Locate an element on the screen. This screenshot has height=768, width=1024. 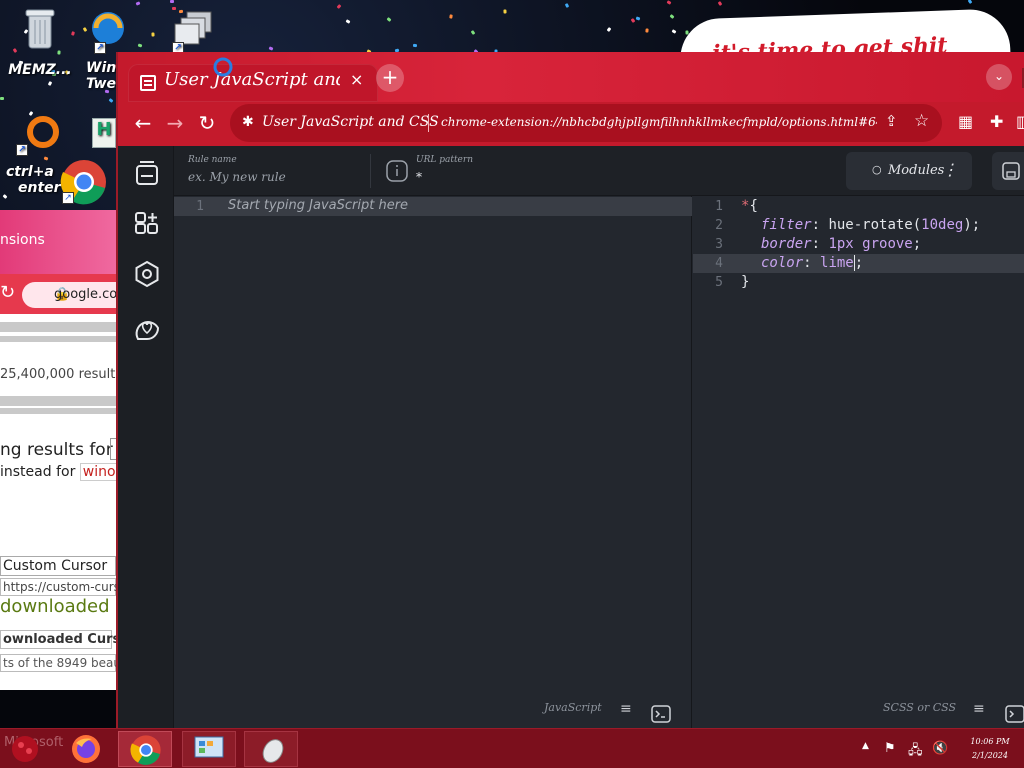
save-button: S is located at coordinates (1008, 171).